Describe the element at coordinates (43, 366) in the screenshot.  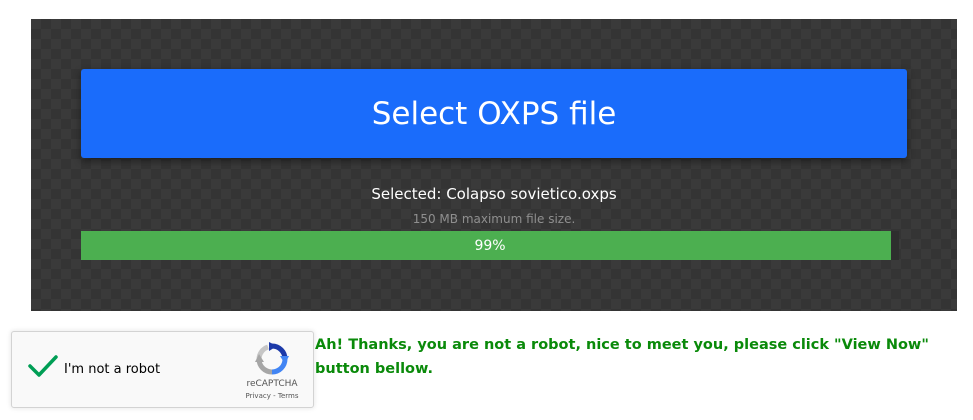
I see `checkmark-icon` at that location.